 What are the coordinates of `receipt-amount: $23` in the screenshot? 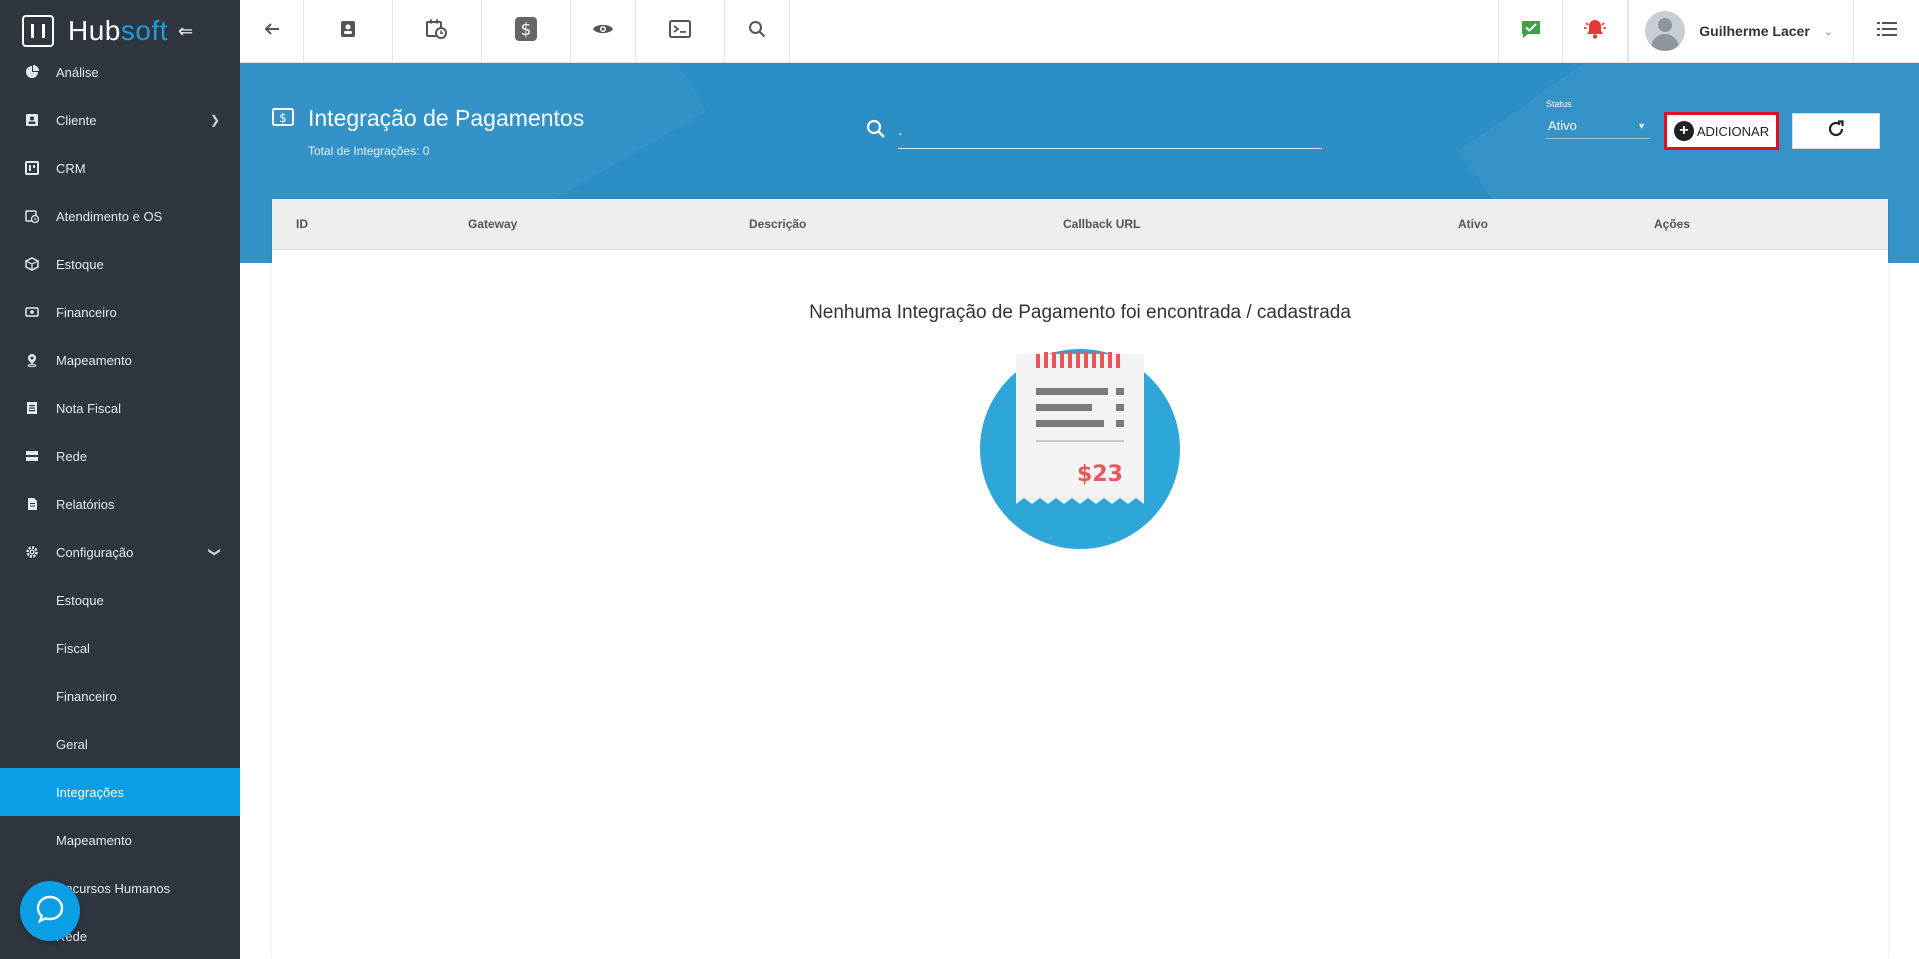 It's located at (1100, 474).